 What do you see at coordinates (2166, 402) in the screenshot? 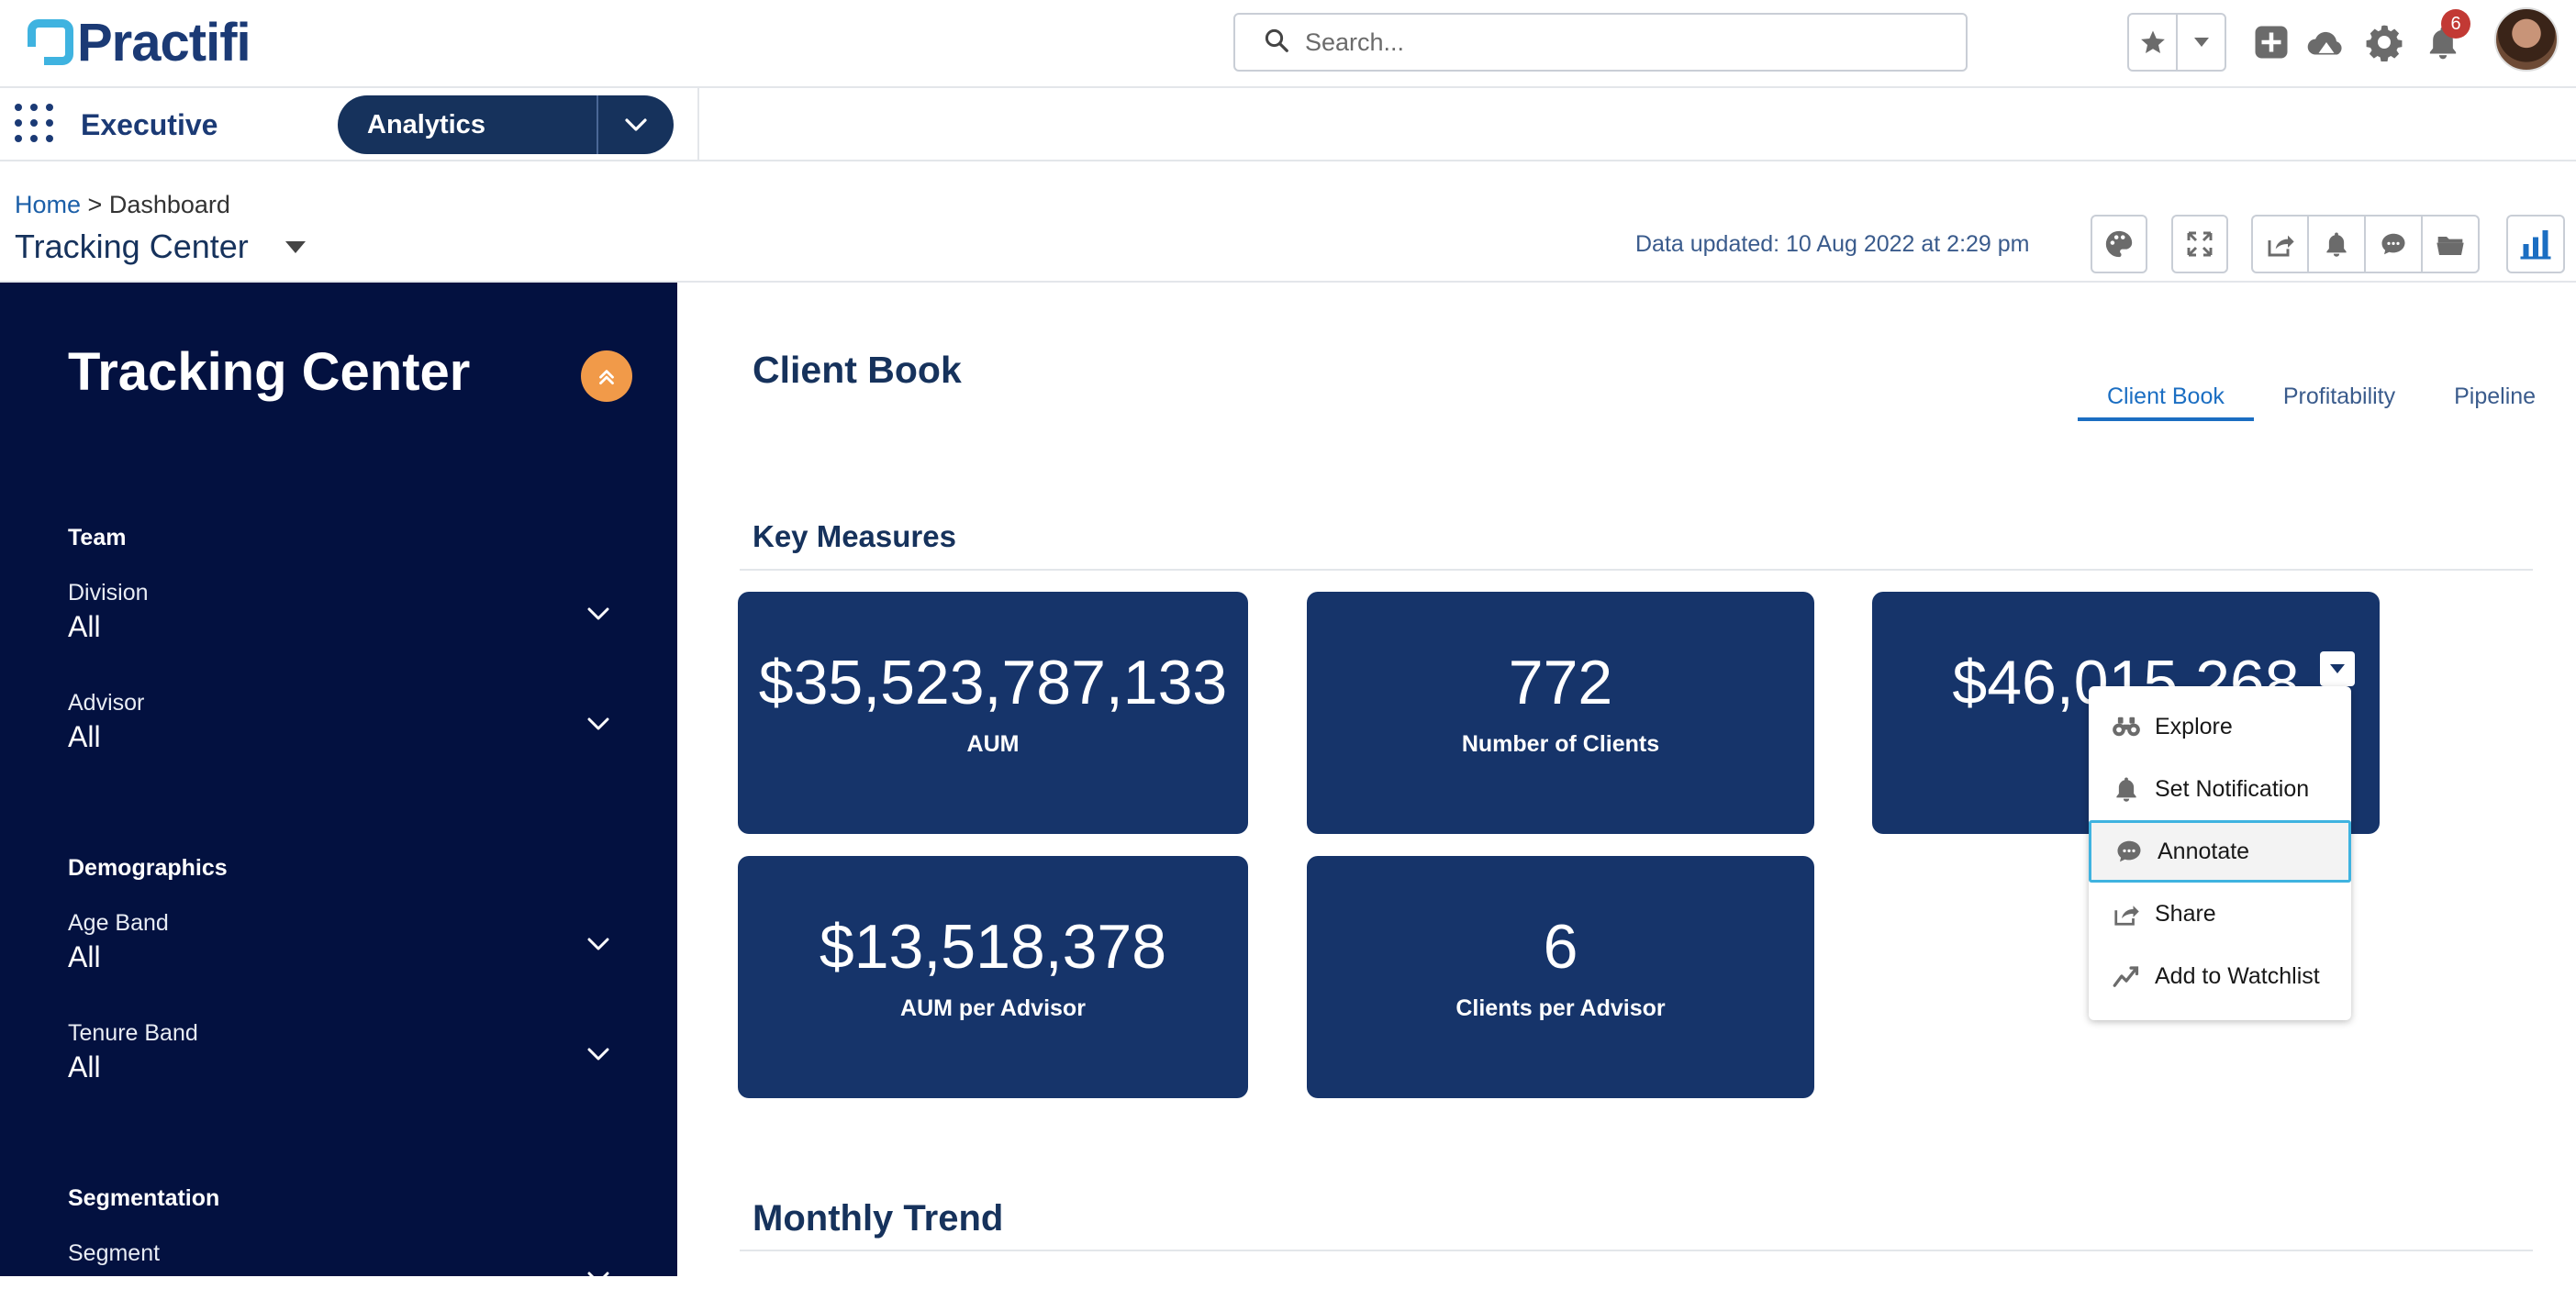
I see `tab-client-book: Client Book` at bounding box center [2166, 402].